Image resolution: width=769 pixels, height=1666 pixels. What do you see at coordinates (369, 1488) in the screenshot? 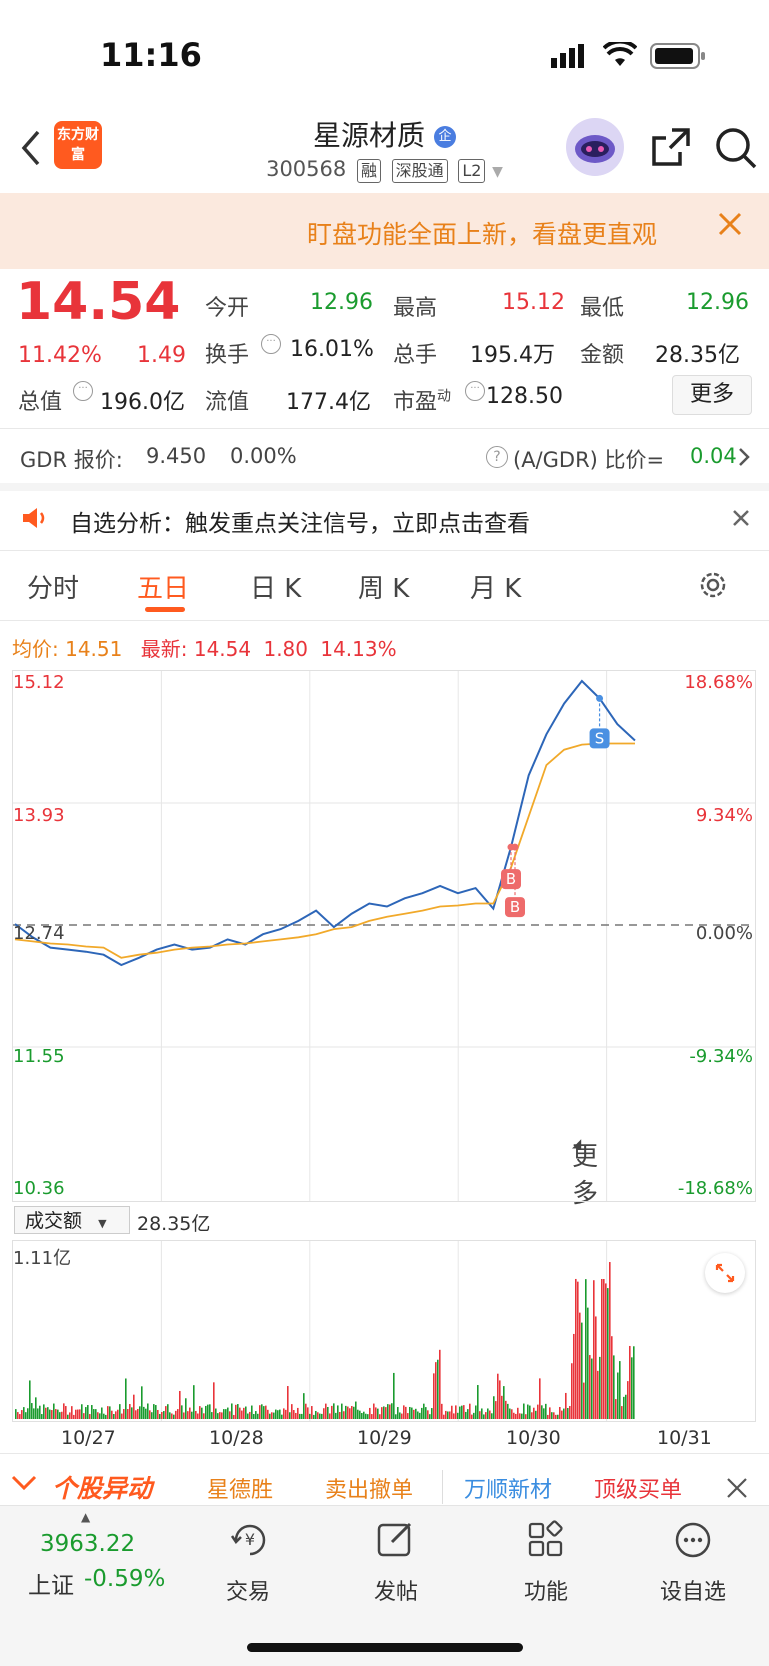
I see `news-item: 卖出撤单` at bounding box center [369, 1488].